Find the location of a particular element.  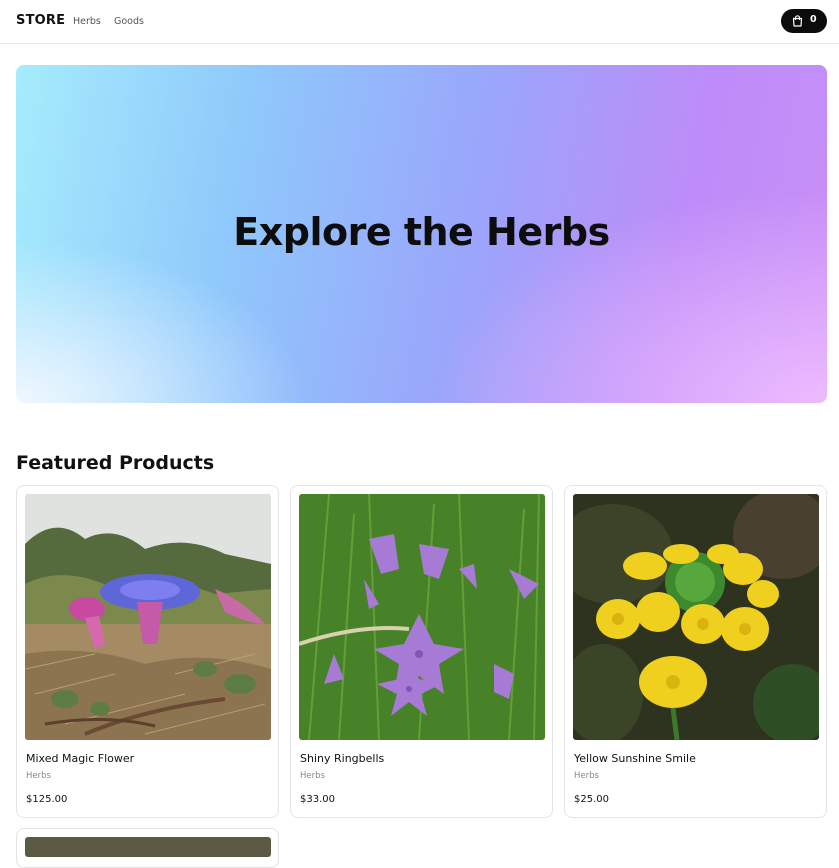

cart-button: 0 is located at coordinates (804, 21).